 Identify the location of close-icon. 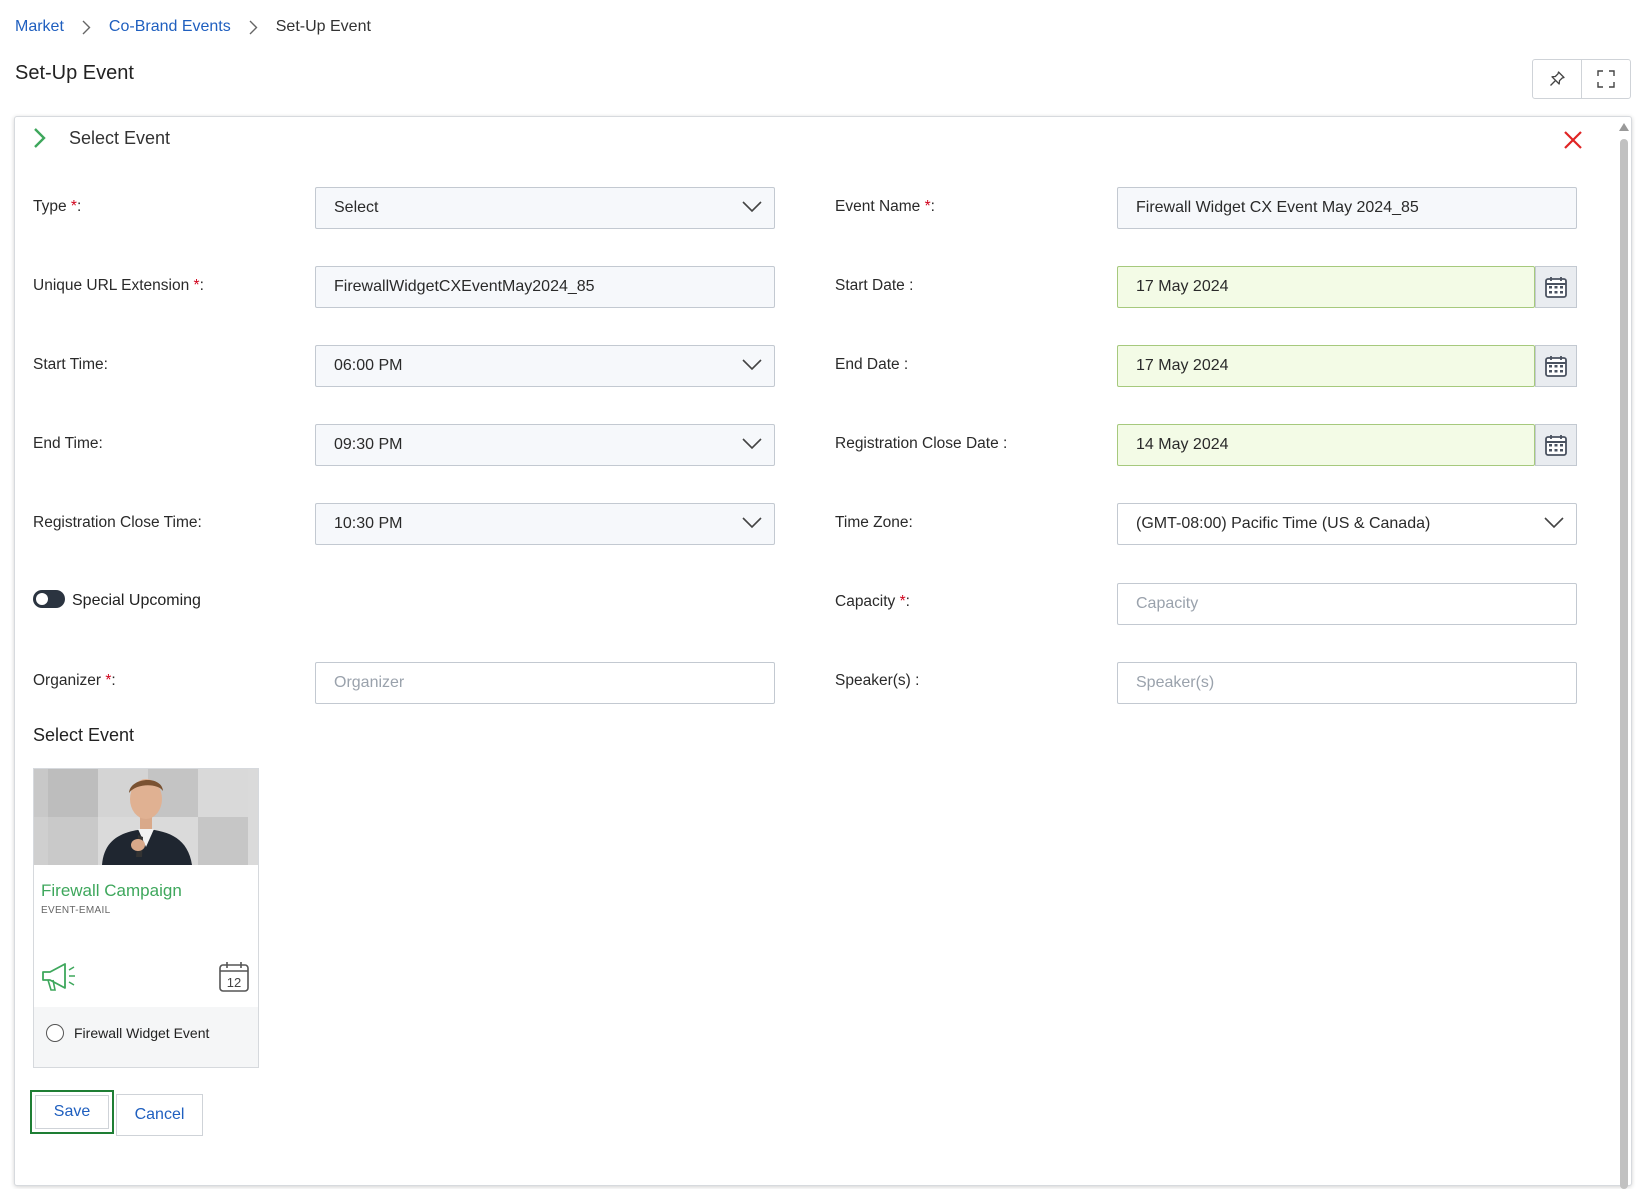
(1573, 140).